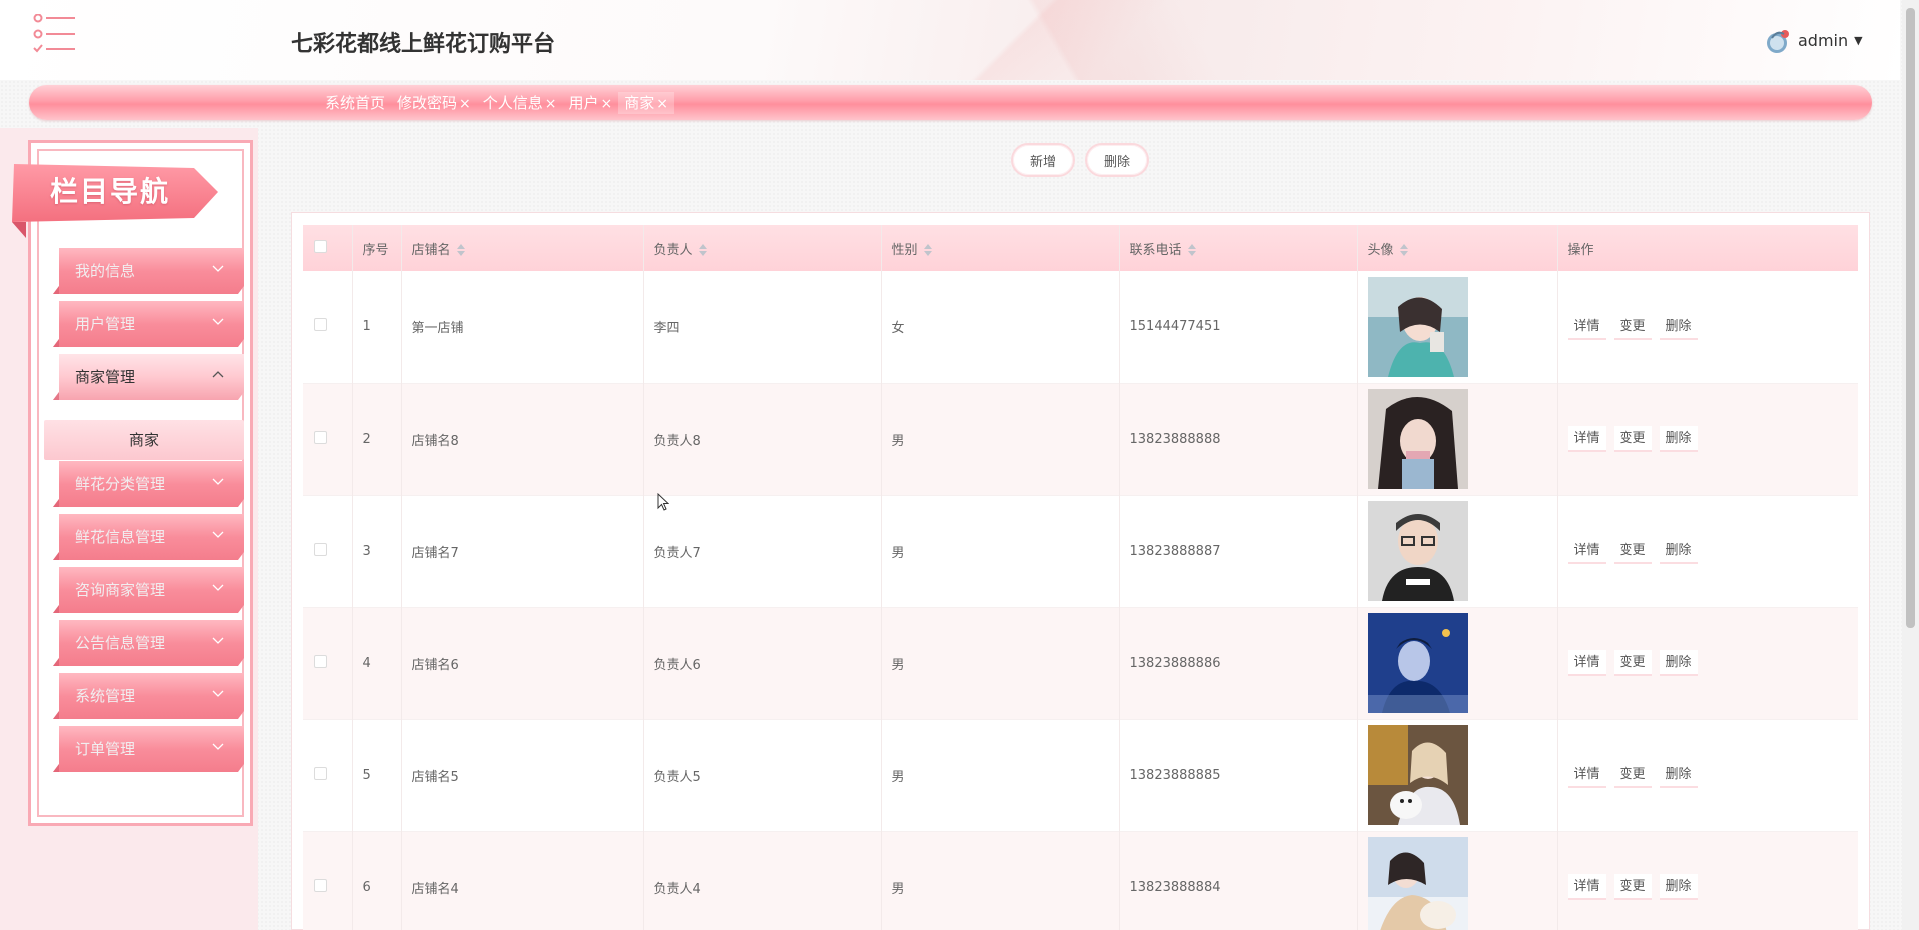 Image resolution: width=1919 pixels, height=930 pixels. What do you see at coordinates (148, 696) in the screenshot?
I see `sidebar-item-7: 系统管理` at bounding box center [148, 696].